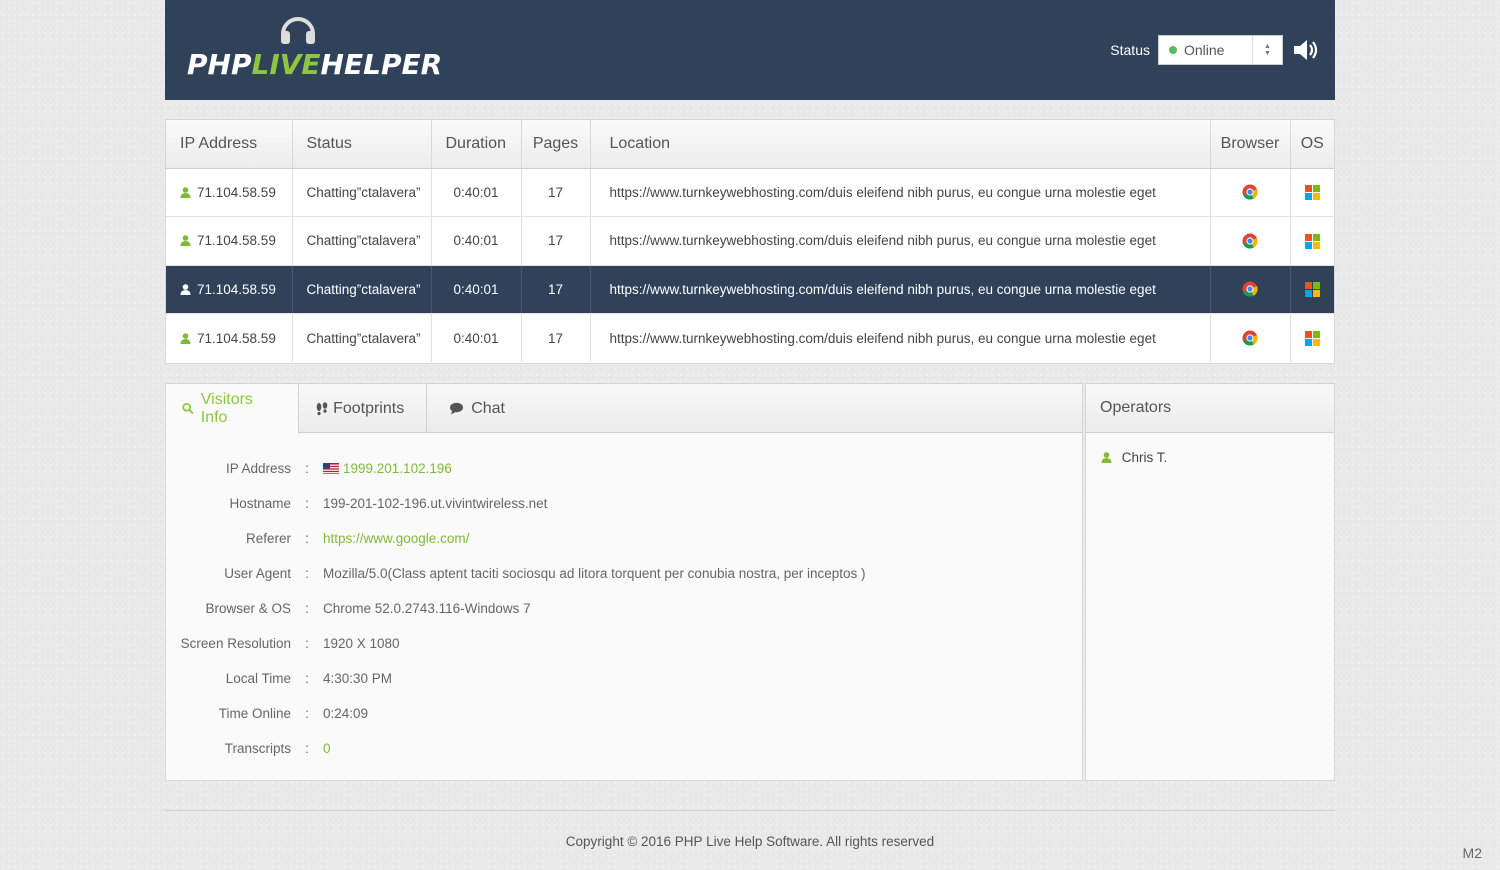 This screenshot has width=1500, height=870. I want to click on col-status: Status, so click(362, 144).